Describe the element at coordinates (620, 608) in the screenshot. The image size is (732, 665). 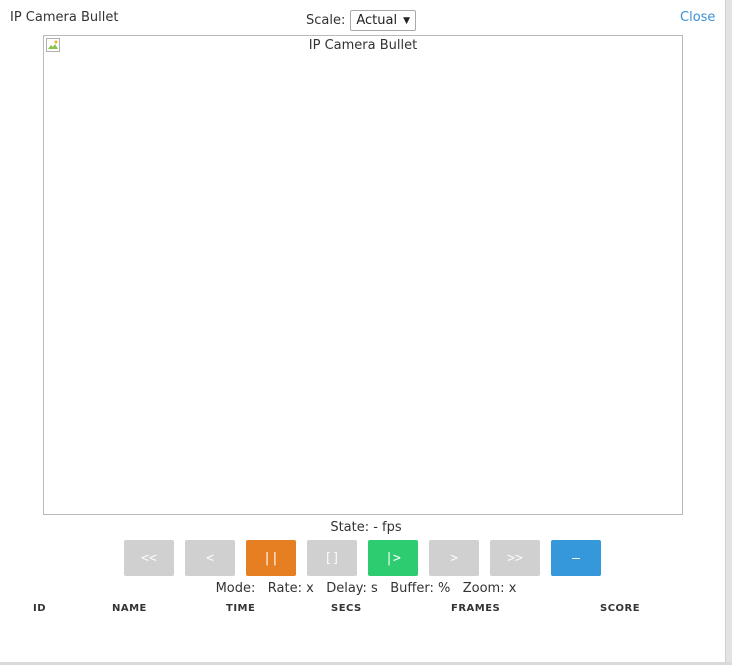
I see `column-header-score: SCORE` at that location.